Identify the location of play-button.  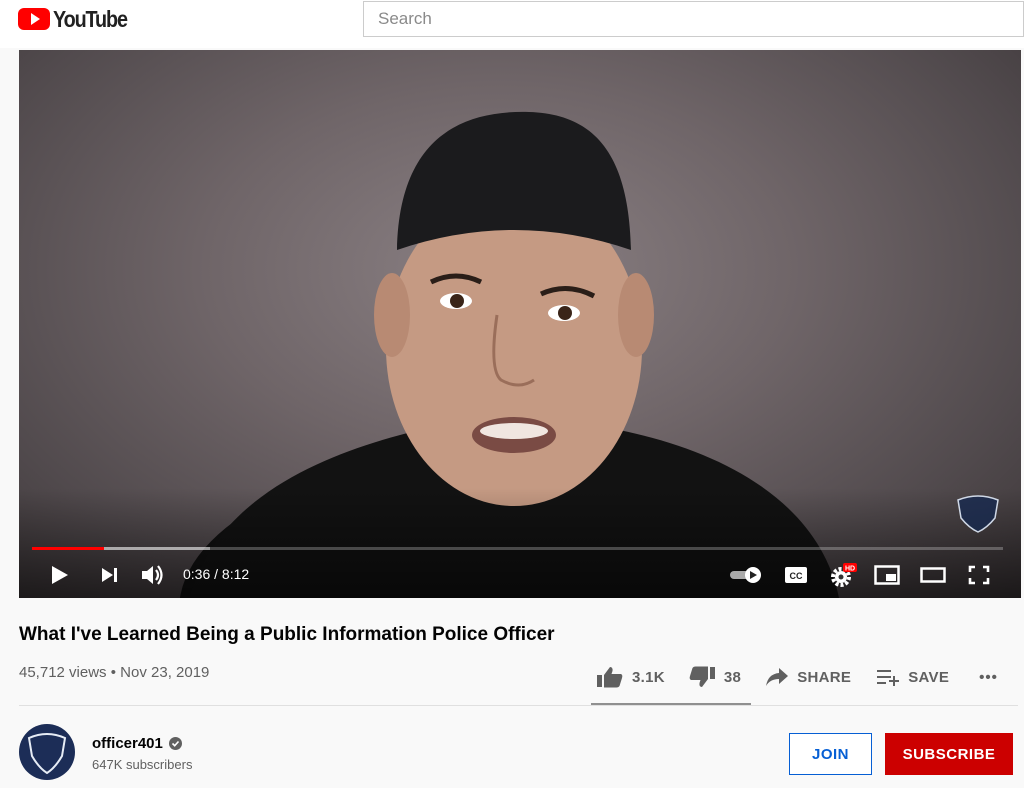
(60, 575).